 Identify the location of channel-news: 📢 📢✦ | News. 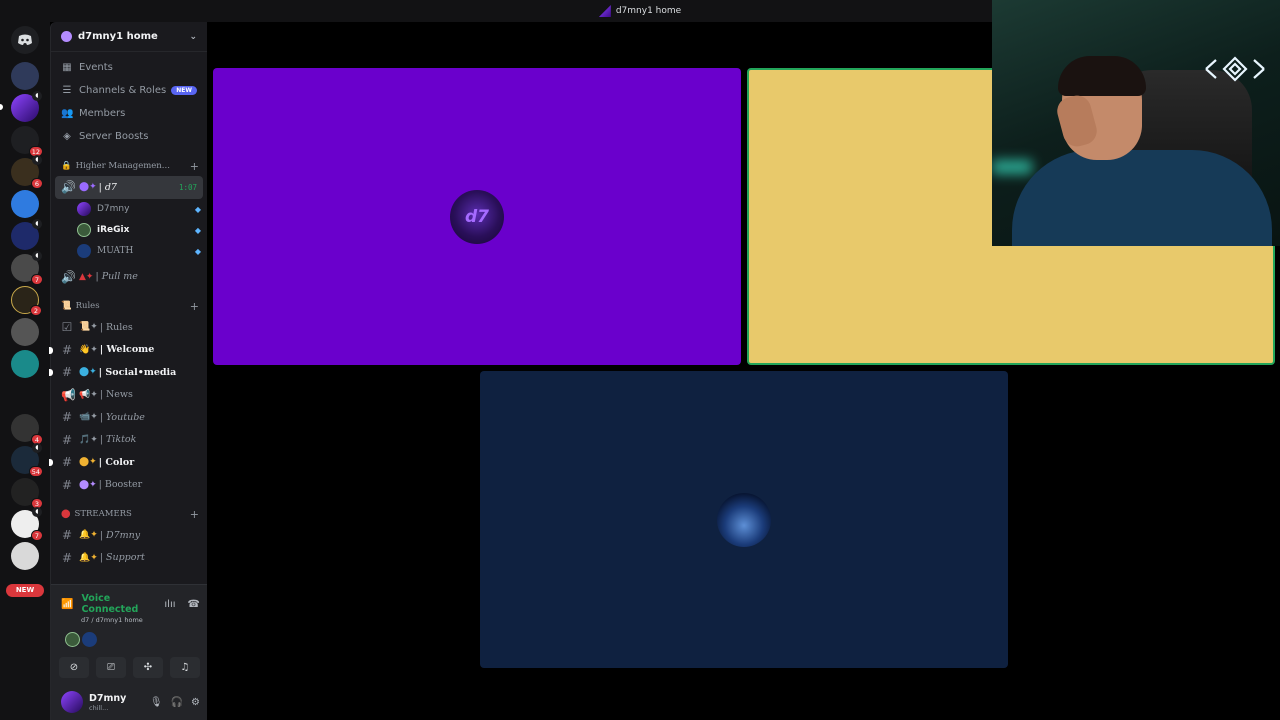
(129, 395).